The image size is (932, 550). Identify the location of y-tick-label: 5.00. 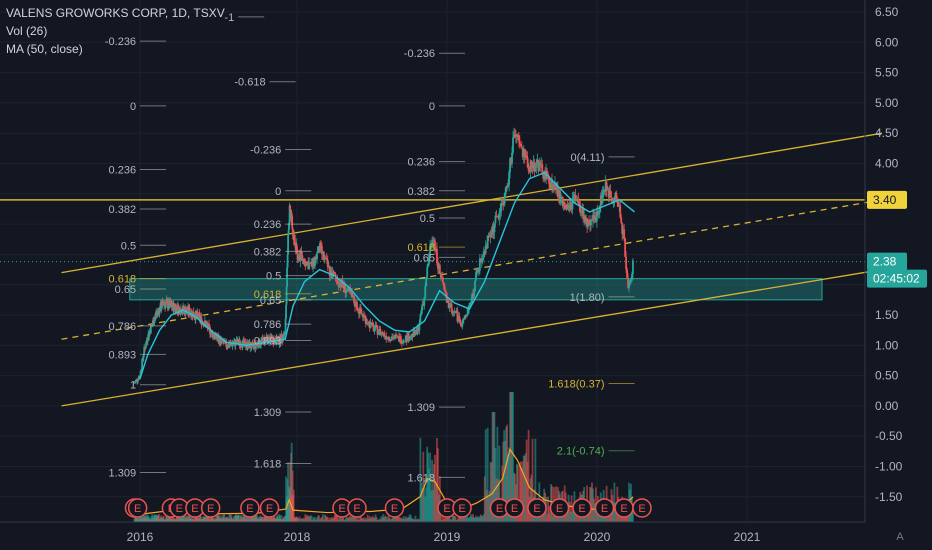
(887, 103).